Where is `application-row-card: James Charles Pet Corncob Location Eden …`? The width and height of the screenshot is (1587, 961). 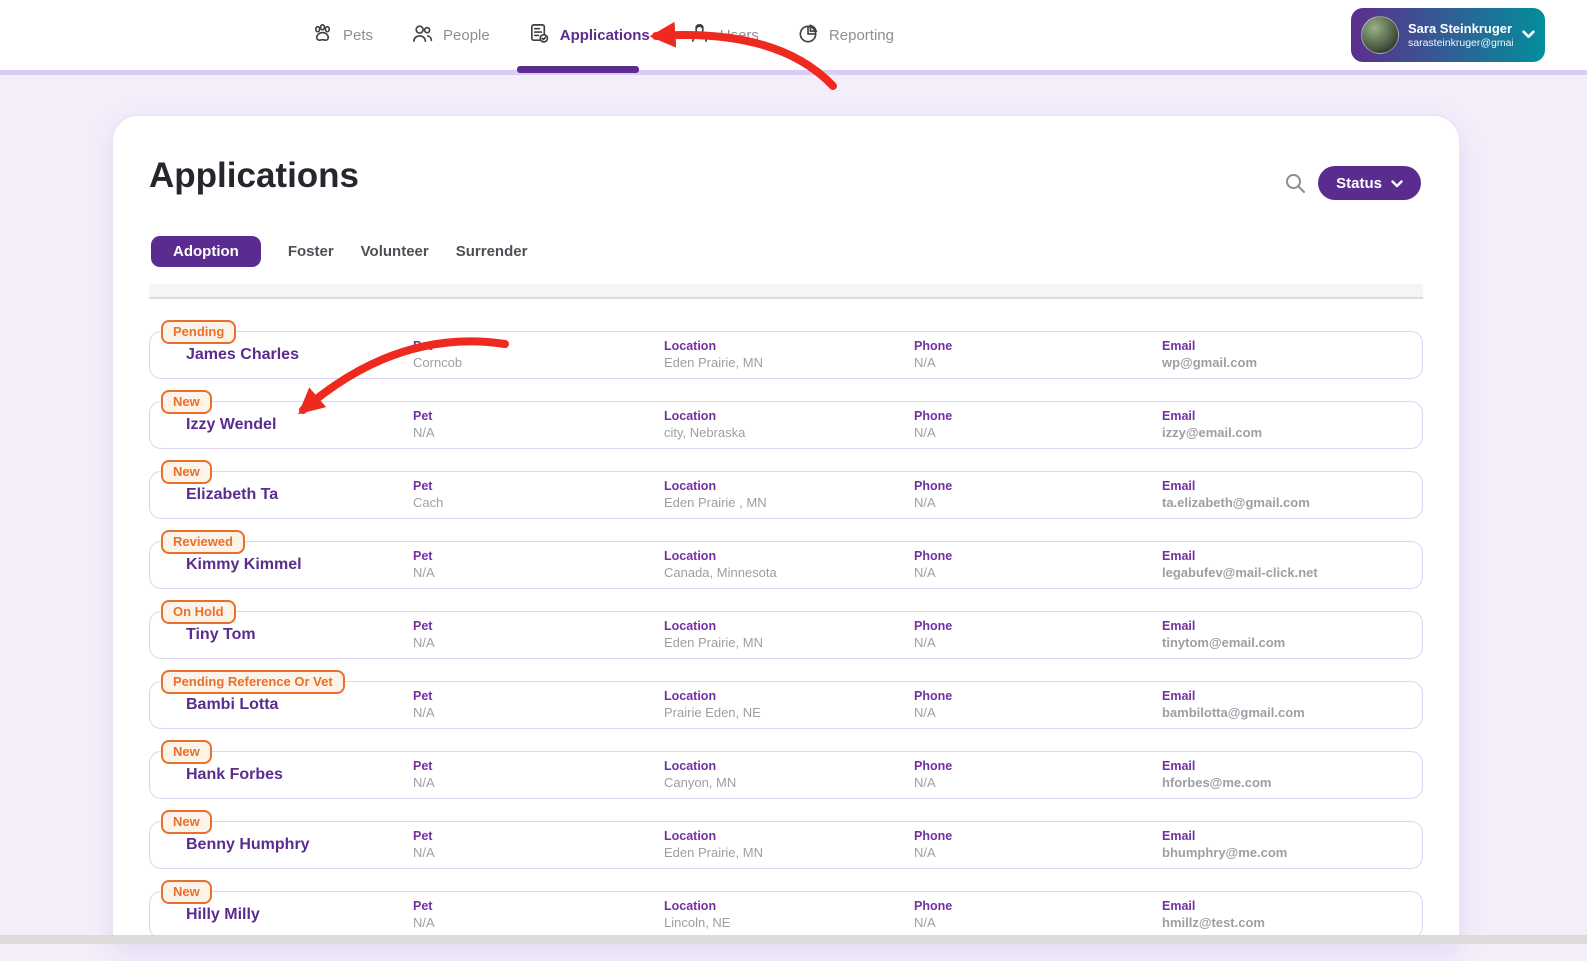
application-row-card: James Charles Pet Corncob Location Eden … is located at coordinates (786, 355).